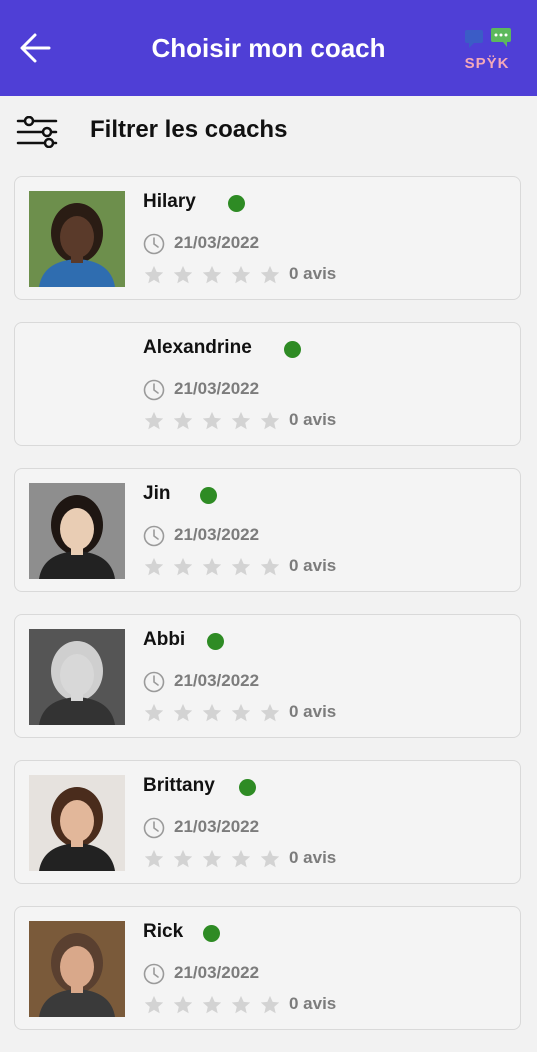  What do you see at coordinates (179, 785) in the screenshot?
I see `coach-name: Brittany` at bounding box center [179, 785].